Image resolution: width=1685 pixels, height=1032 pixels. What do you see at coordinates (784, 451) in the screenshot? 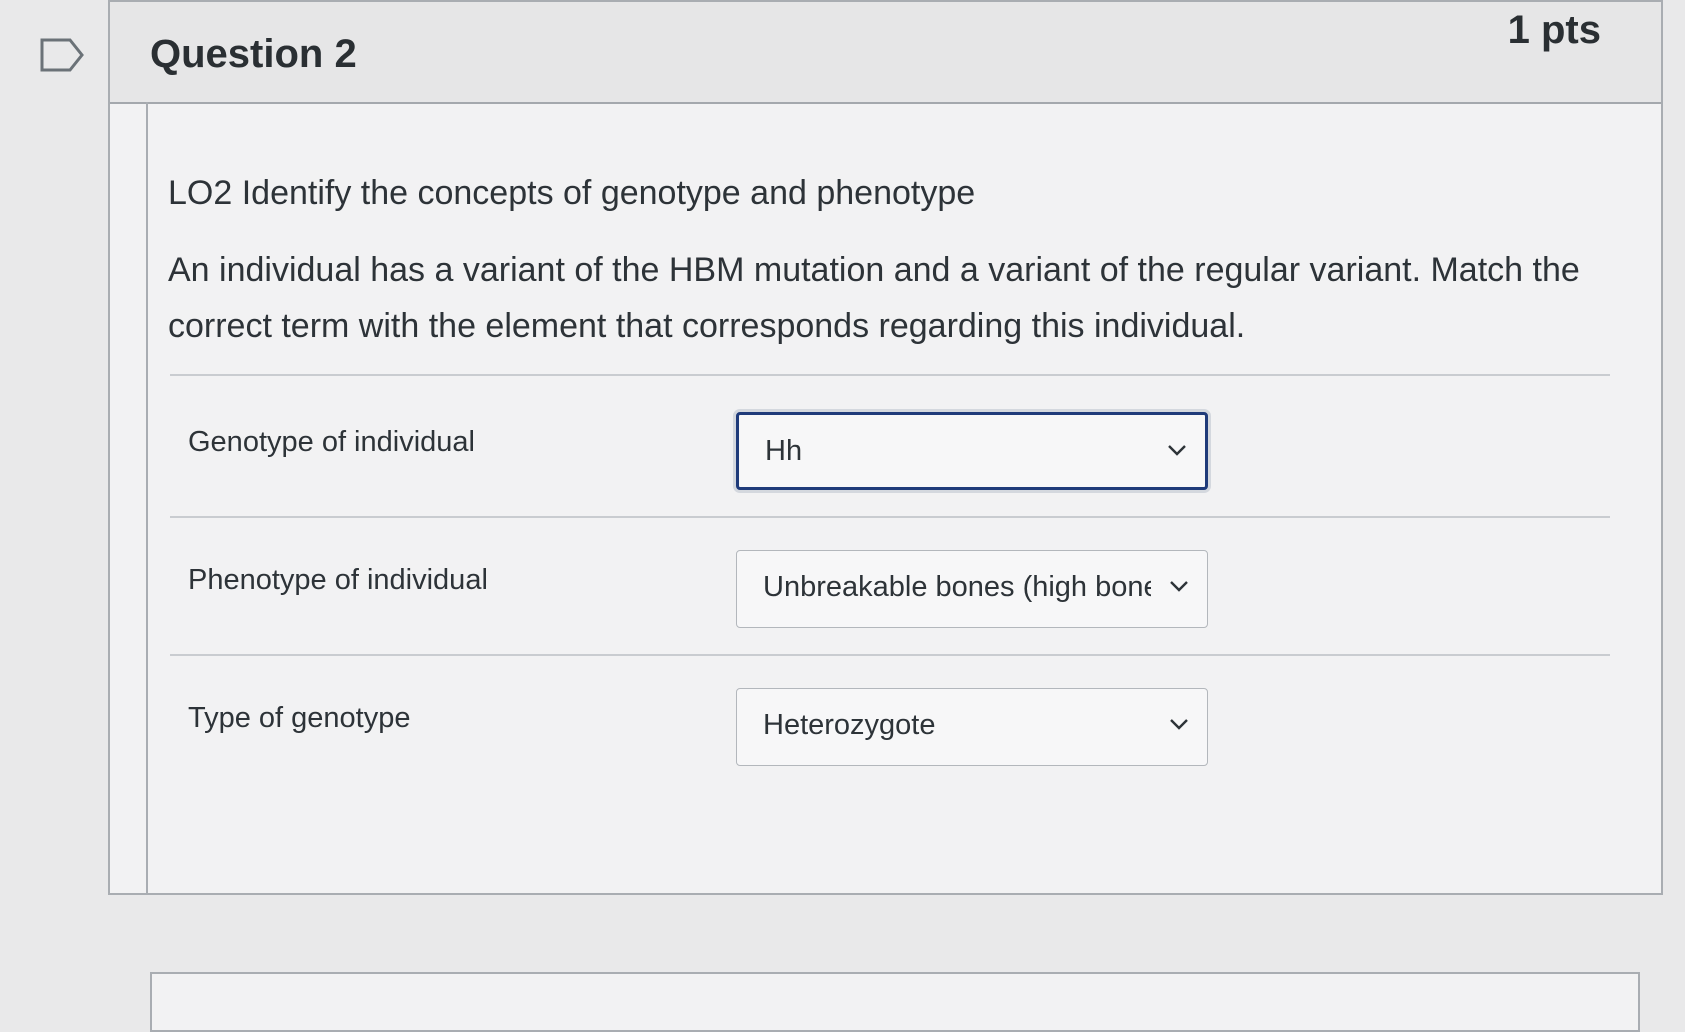
I see `select-value: Hh` at bounding box center [784, 451].